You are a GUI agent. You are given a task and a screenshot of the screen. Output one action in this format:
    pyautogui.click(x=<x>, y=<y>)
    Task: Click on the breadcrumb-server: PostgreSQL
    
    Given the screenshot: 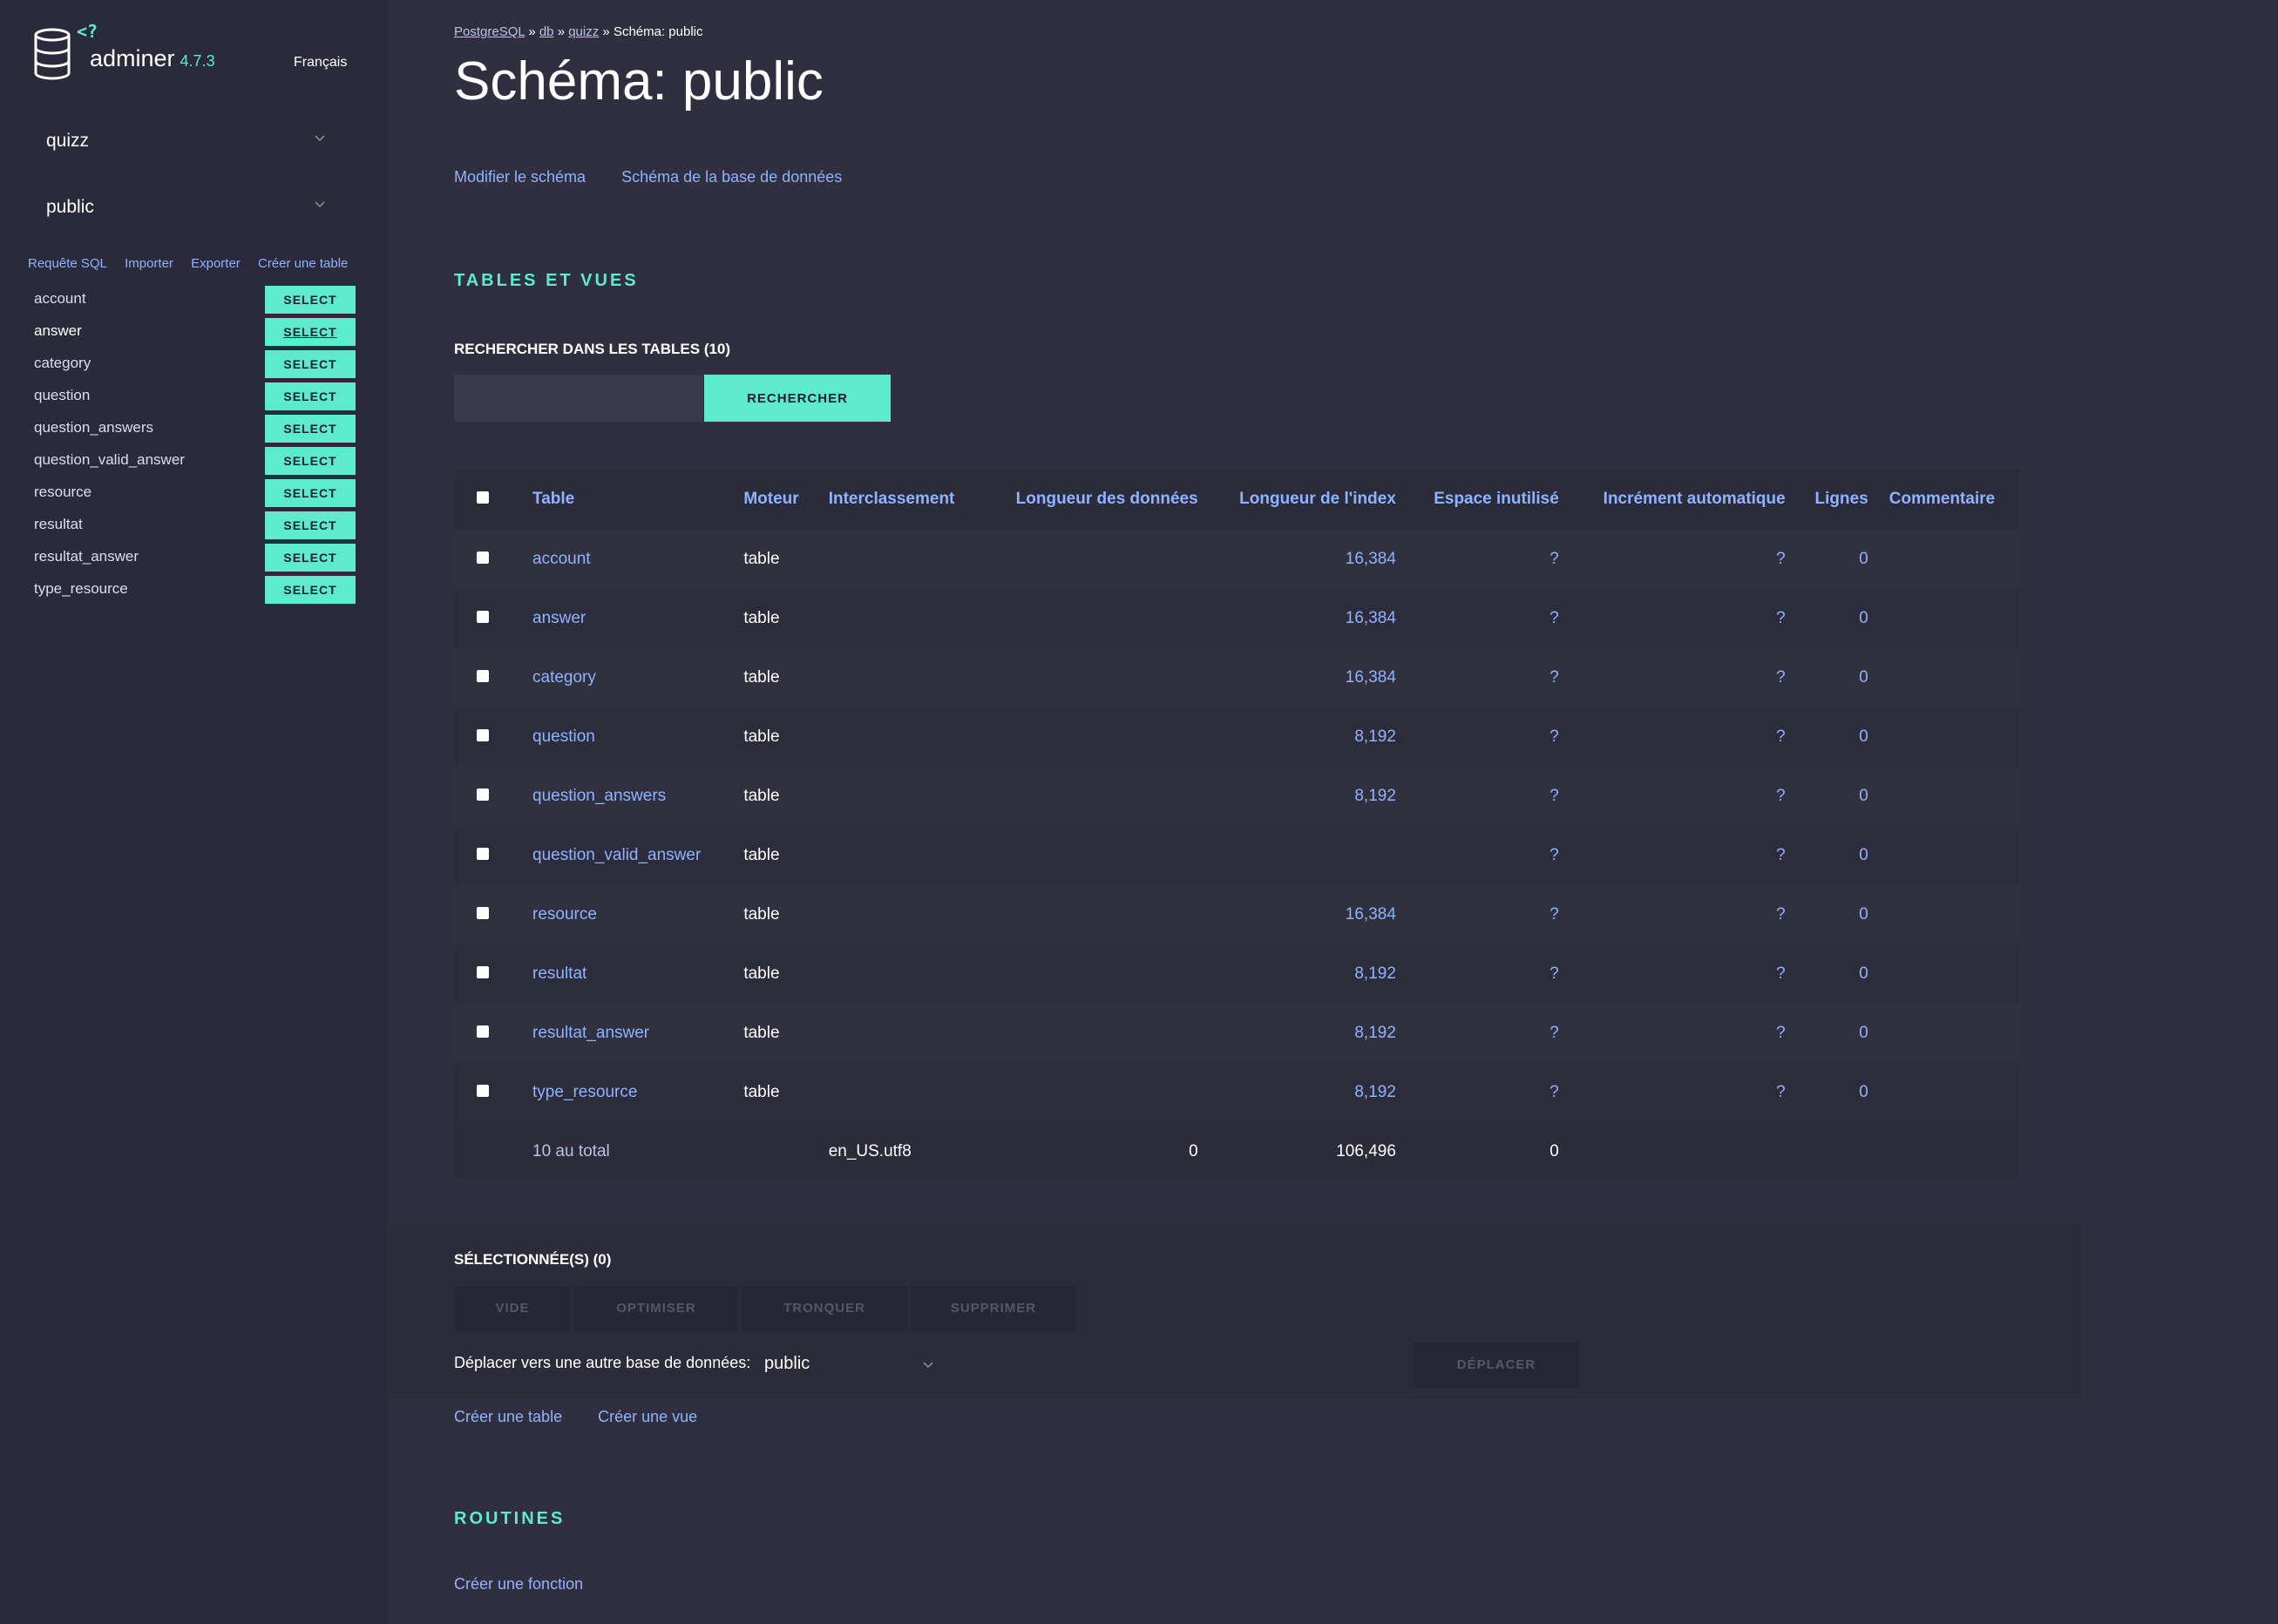 What is the action you would take?
    pyautogui.click(x=489, y=31)
    